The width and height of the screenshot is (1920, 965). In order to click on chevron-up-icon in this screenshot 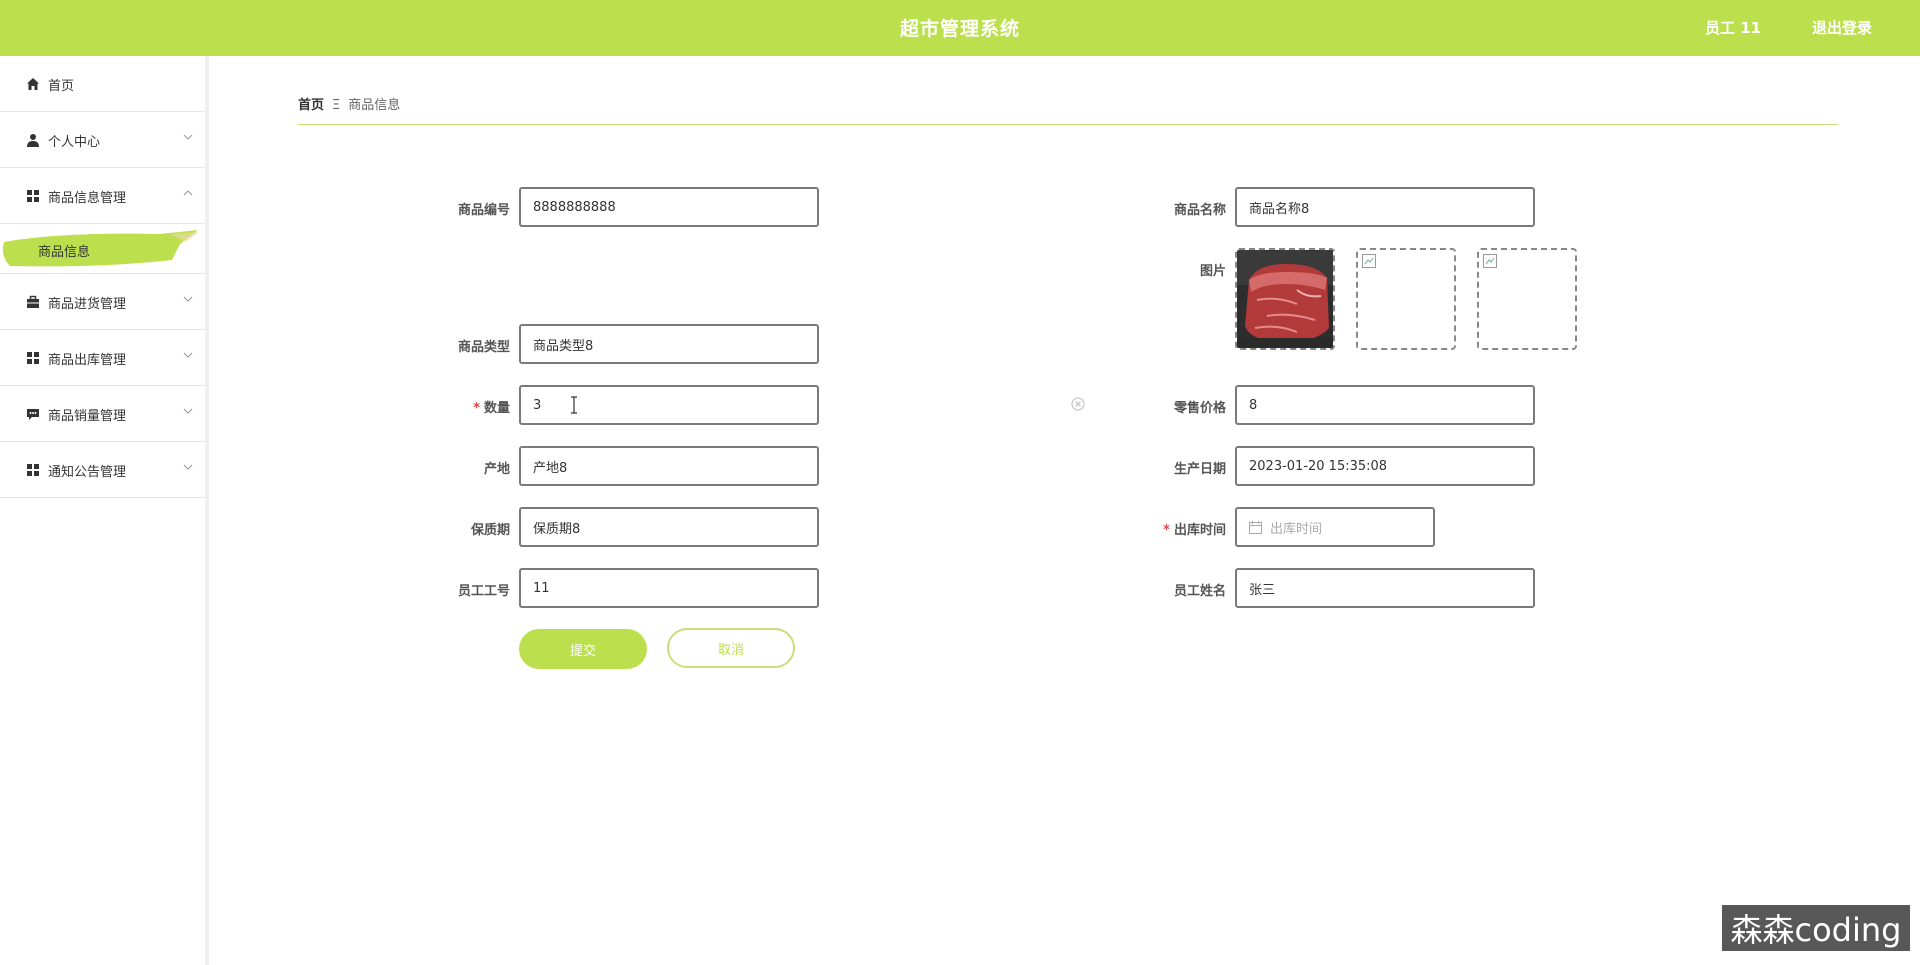, I will do `click(188, 193)`.